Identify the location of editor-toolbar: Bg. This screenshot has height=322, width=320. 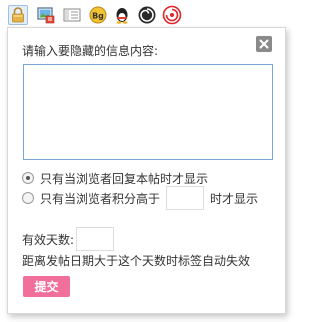
(150, 15).